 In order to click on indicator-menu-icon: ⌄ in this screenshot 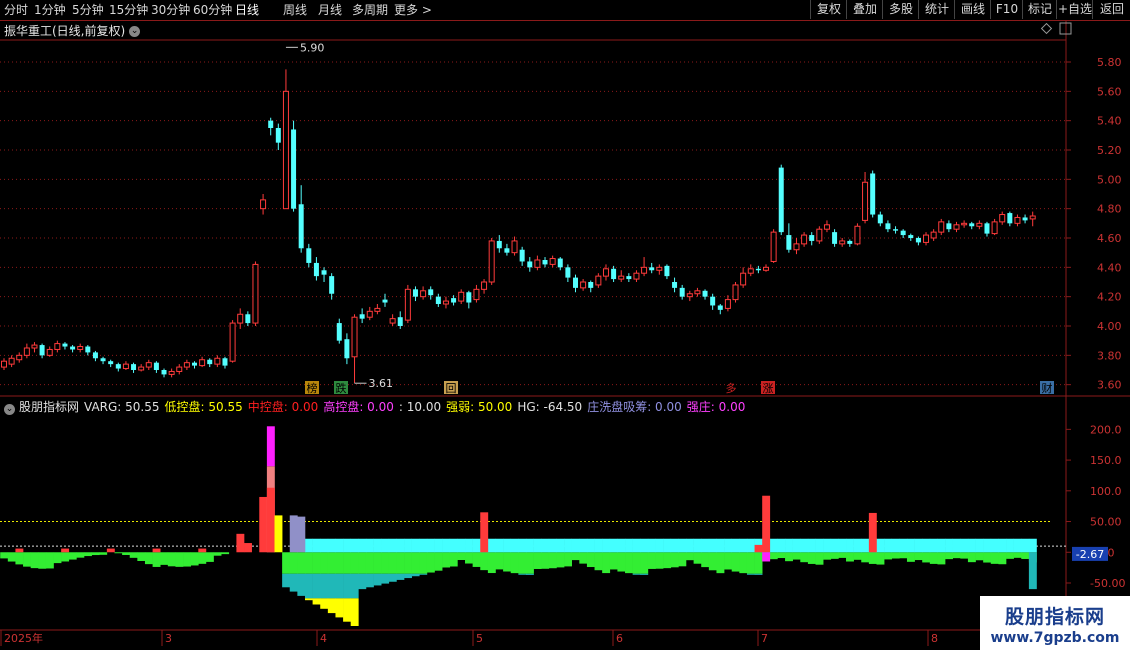, I will do `click(9, 409)`.